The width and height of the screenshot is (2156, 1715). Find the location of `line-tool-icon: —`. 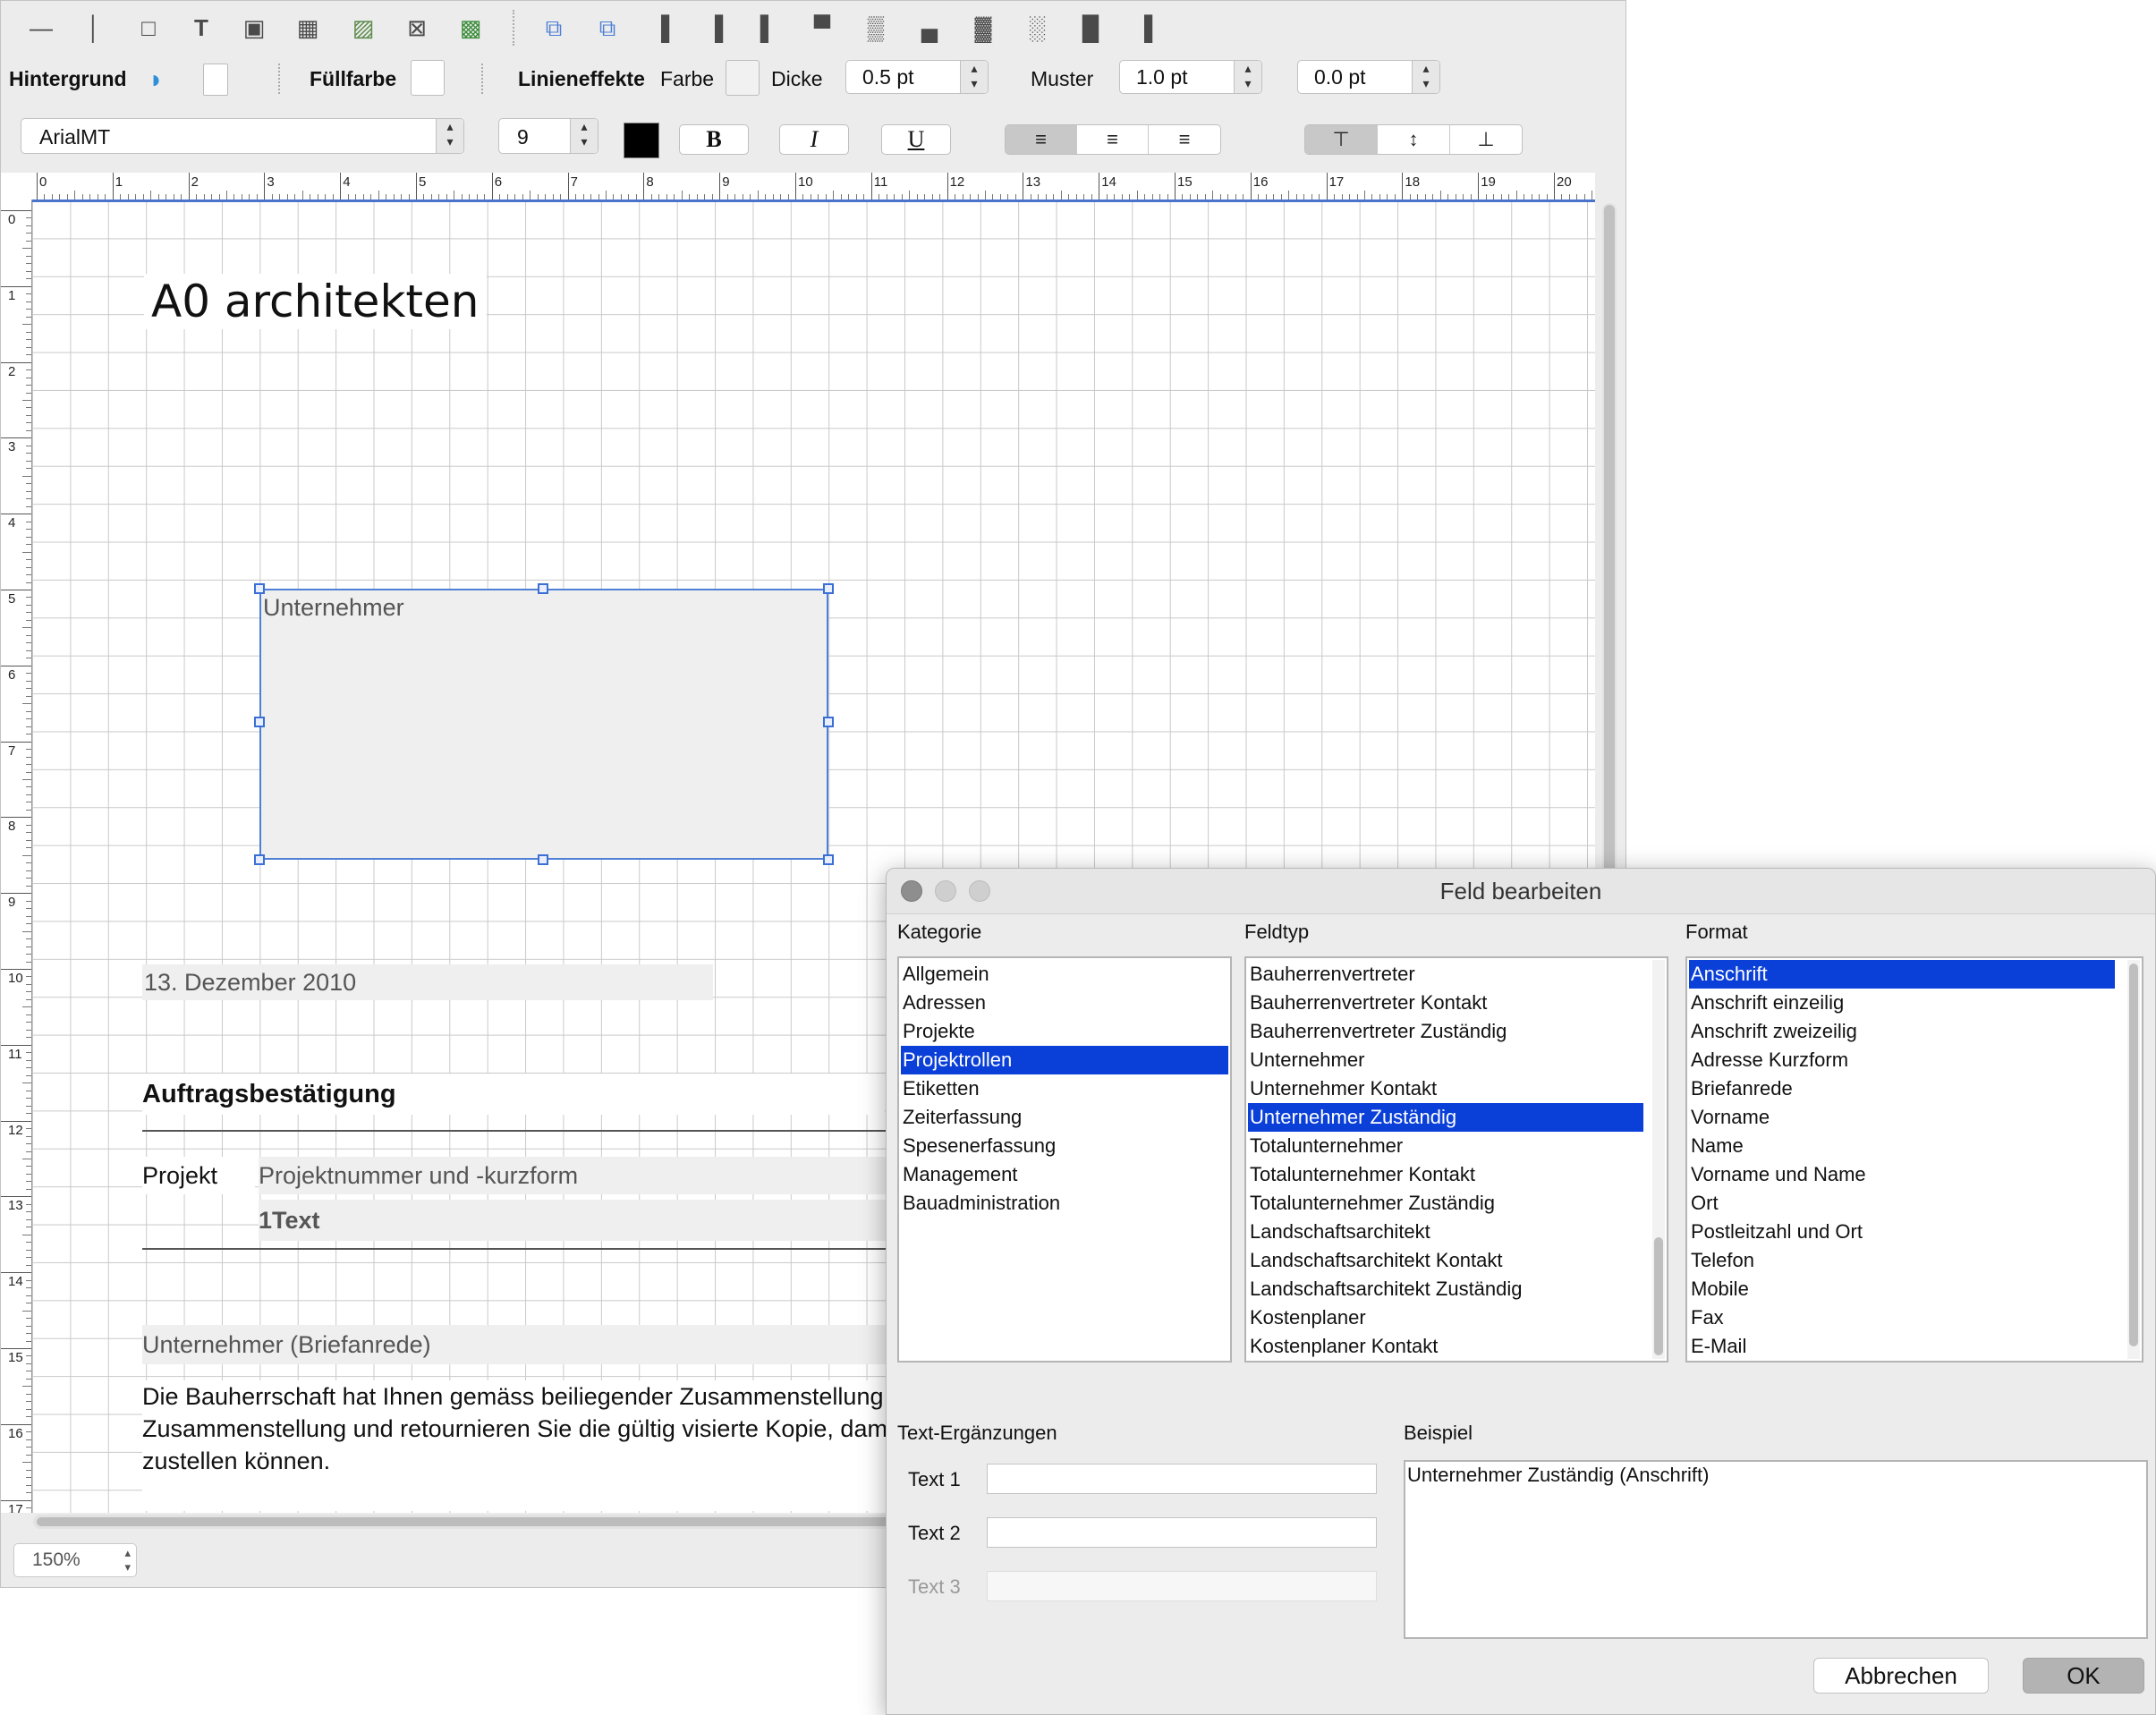

line-tool-icon: — is located at coordinates (41, 28).